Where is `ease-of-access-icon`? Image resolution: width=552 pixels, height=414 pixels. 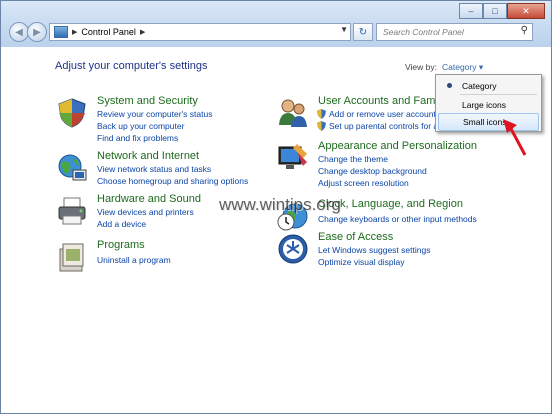 ease-of-access-icon is located at coordinates (293, 249).